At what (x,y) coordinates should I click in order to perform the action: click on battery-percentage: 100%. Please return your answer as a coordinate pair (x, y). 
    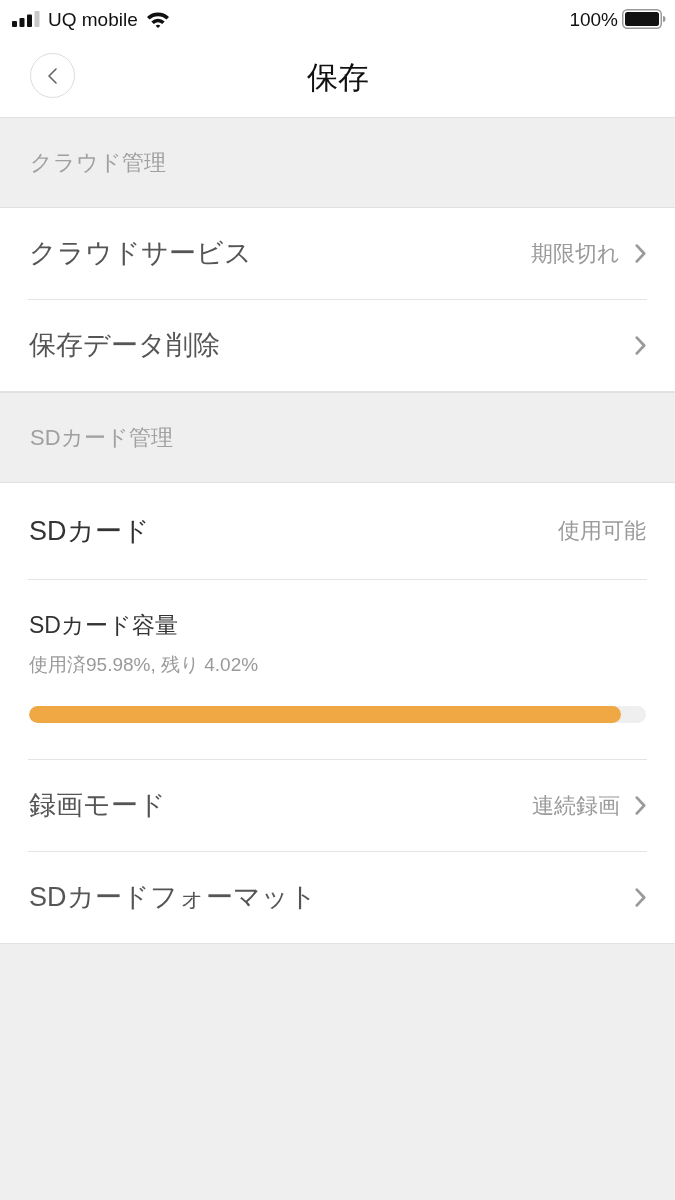
    Looking at the image, I should click on (593, 19).